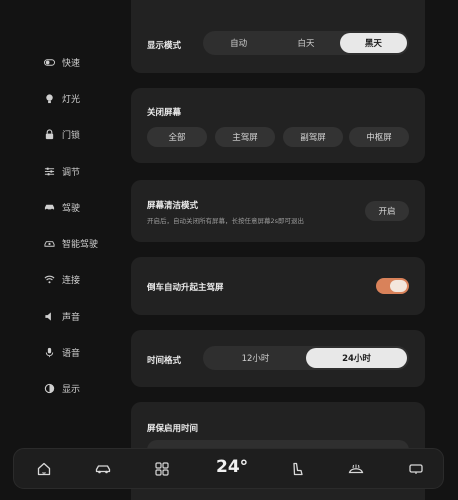 The width and height of the screenshot is (458, 500). Describe the element at coordinates (71, 390) in the screenshot. I see `sidebar-item-label: 显示` at that location.